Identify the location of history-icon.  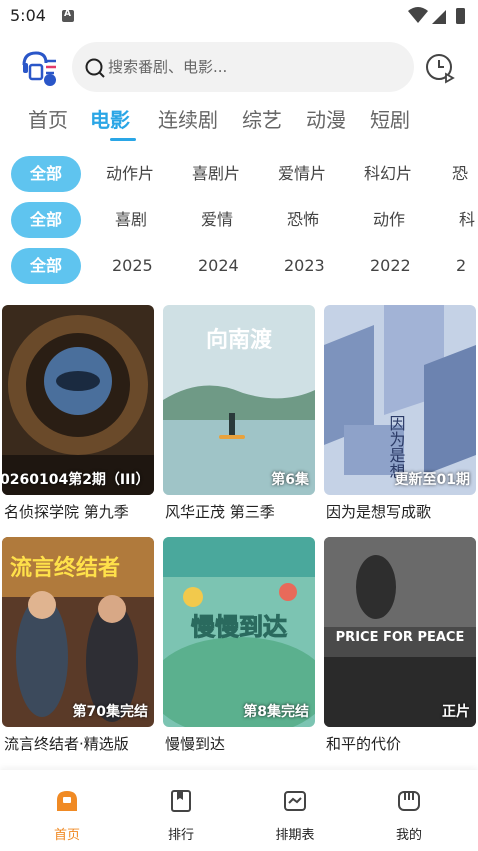
(440, 68).